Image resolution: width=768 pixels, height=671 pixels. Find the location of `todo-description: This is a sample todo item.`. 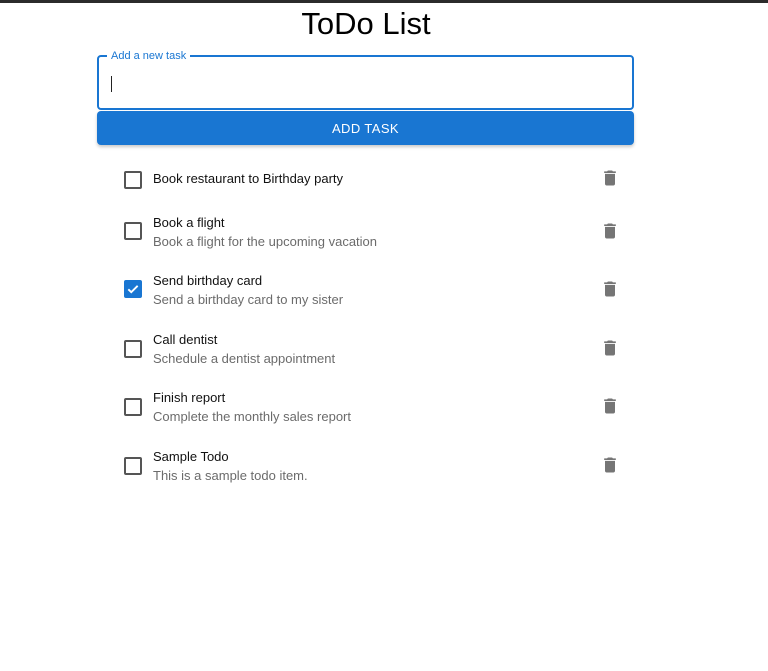

todo-description: This is a sample todo item. is located at coordinates (230, 475).